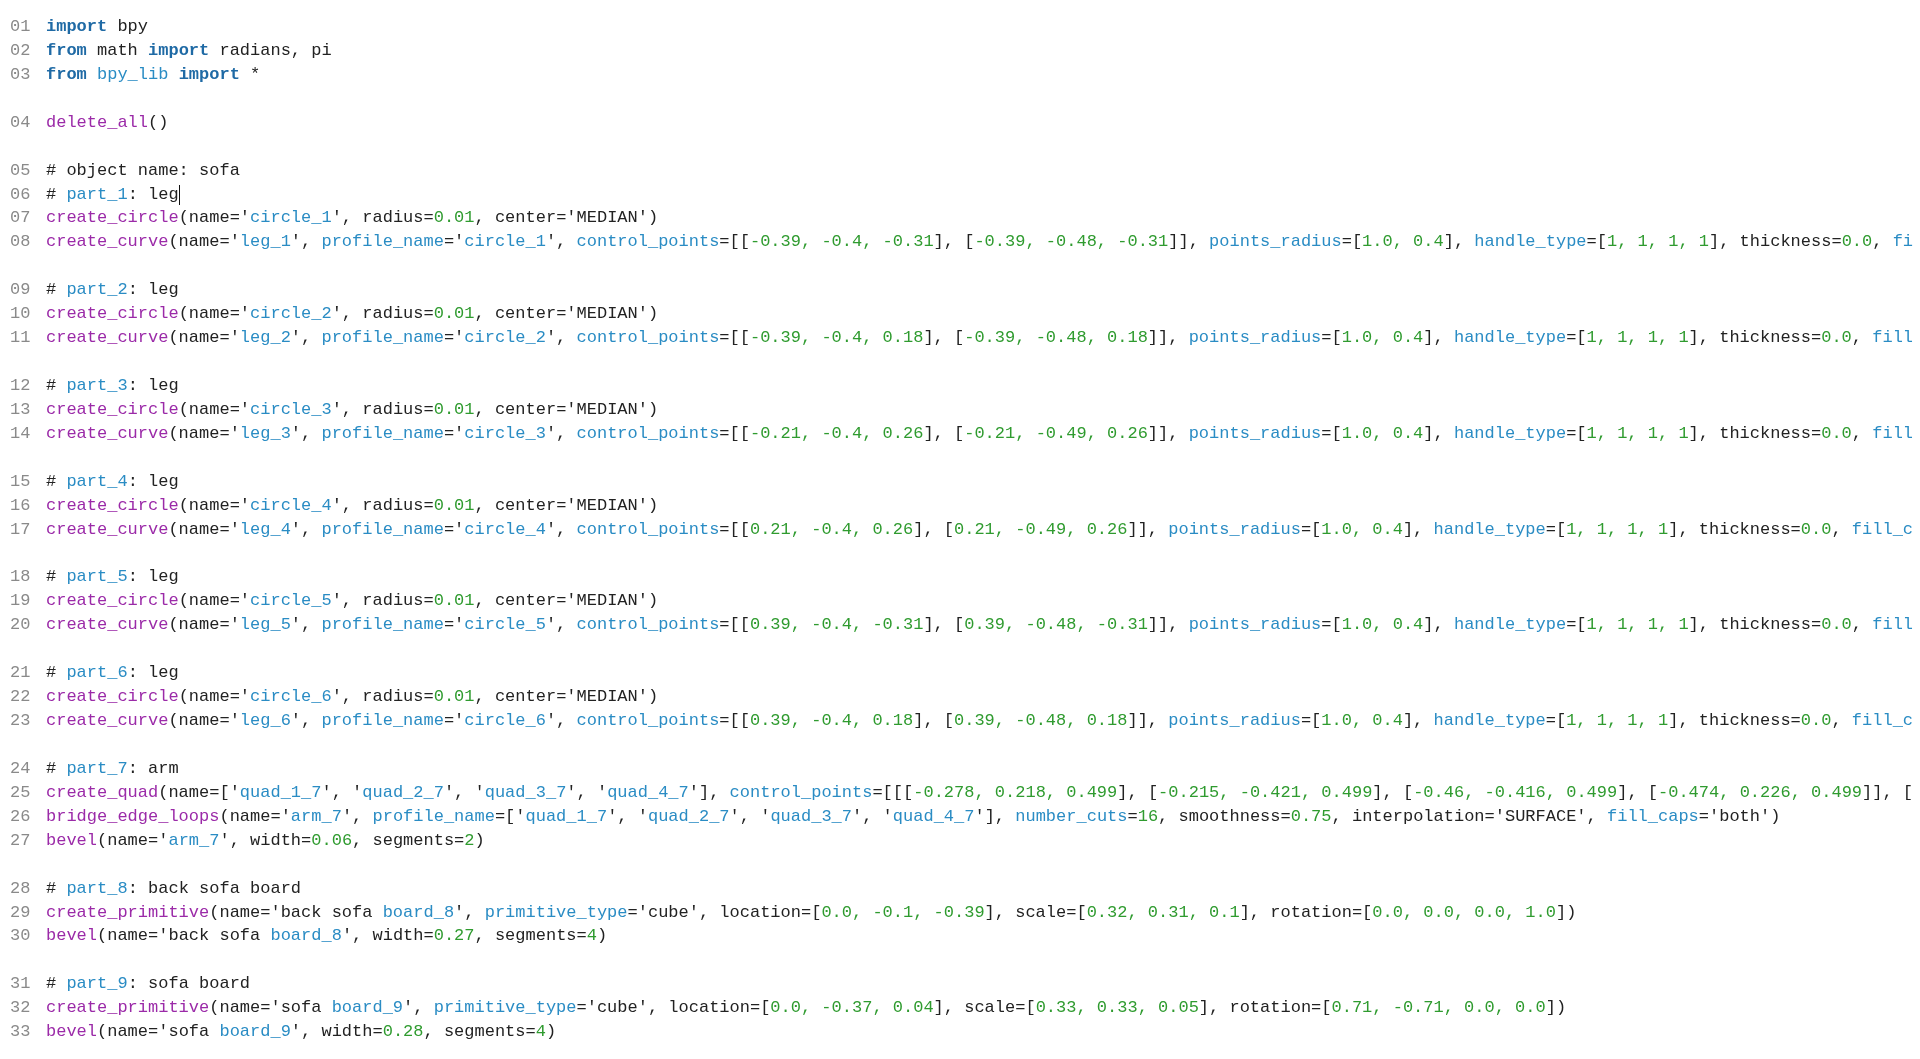 The image size is (1920, 1059). Describe the element at coordinates (21, 433) in the screenshot. I see `line-number: 14` at that location.